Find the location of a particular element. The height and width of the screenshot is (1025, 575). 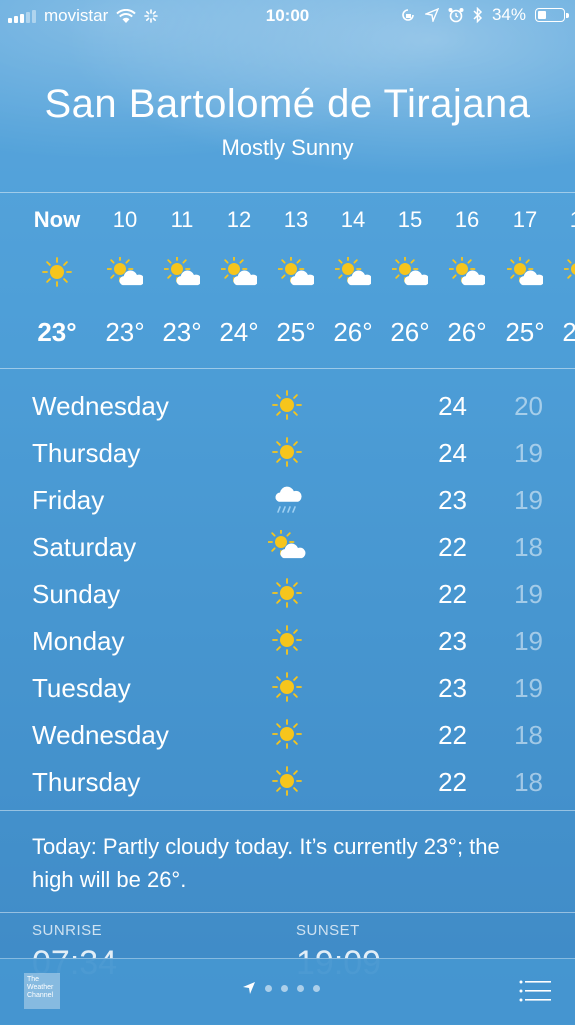

sunrise-label: SUNRISE is located at coordinates (67, 930).